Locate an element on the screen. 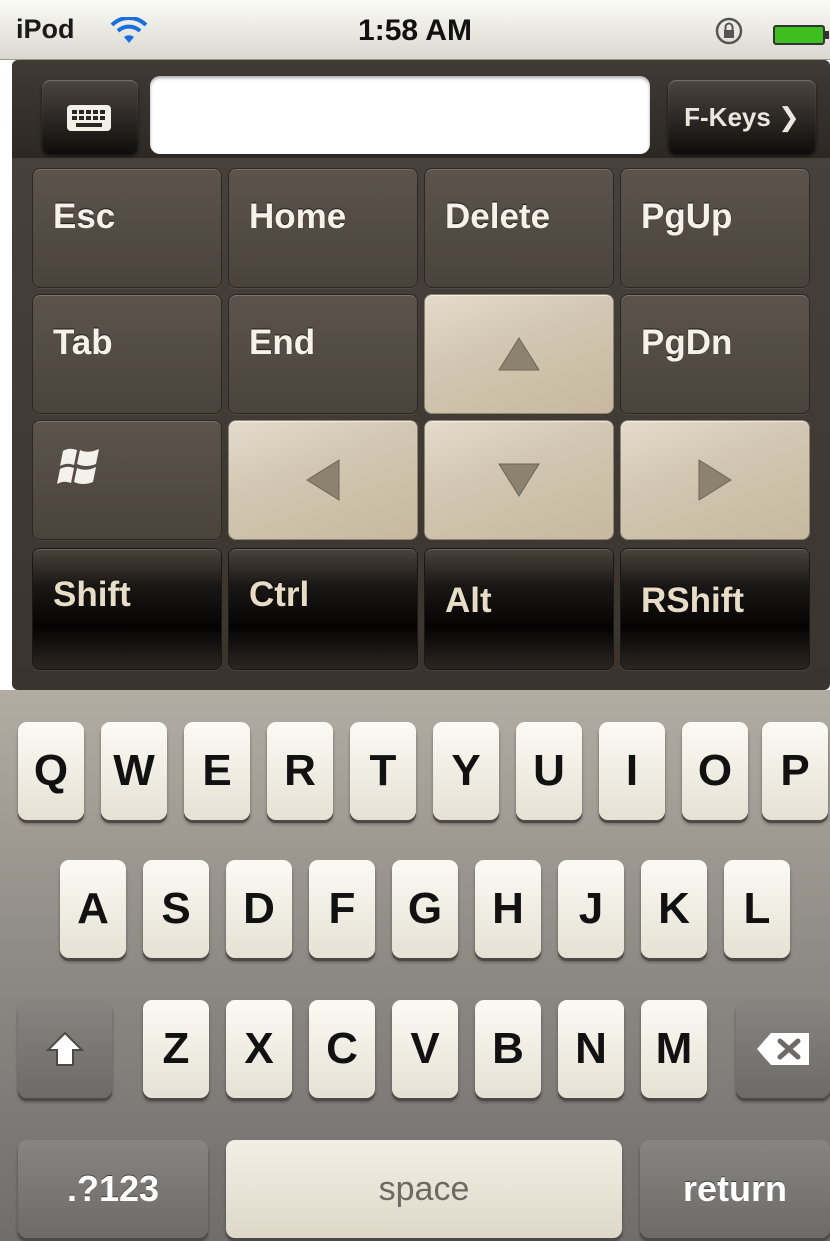  return-button: return is located at coordinates (735, 1189).